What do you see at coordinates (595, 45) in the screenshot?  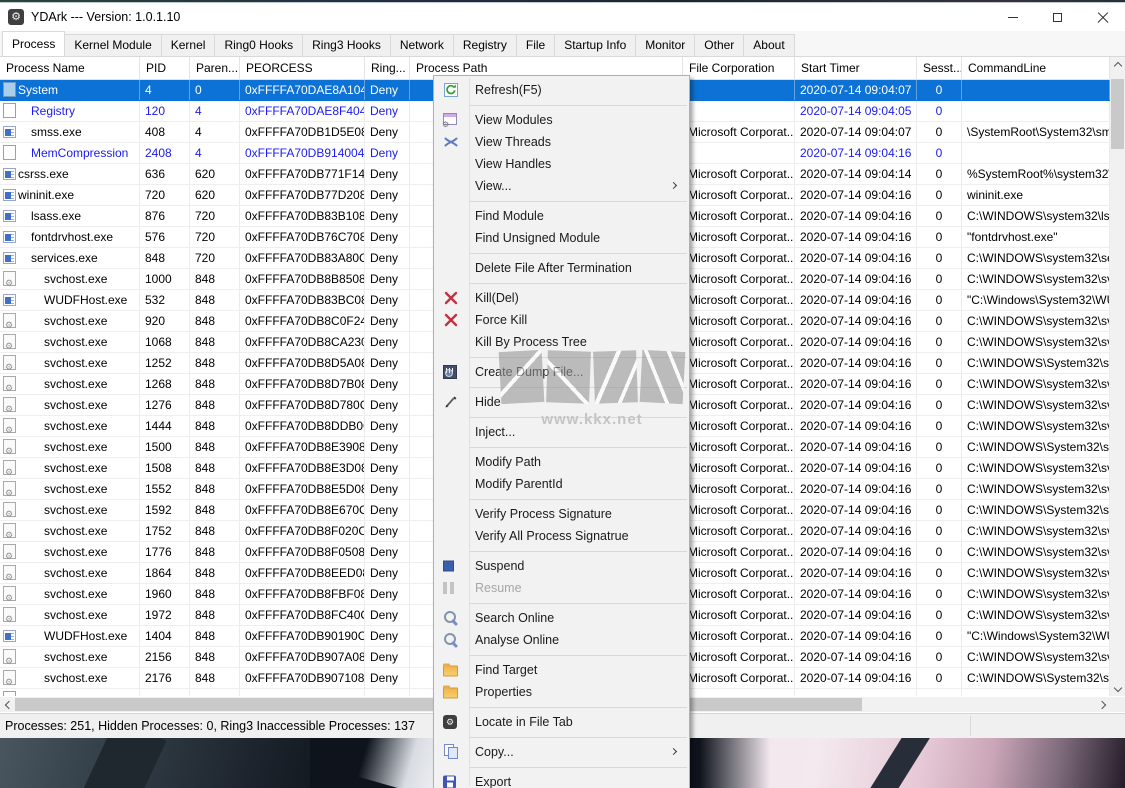 I see `tab-startup-info: Startup Info` at bounding box center [595, 45].